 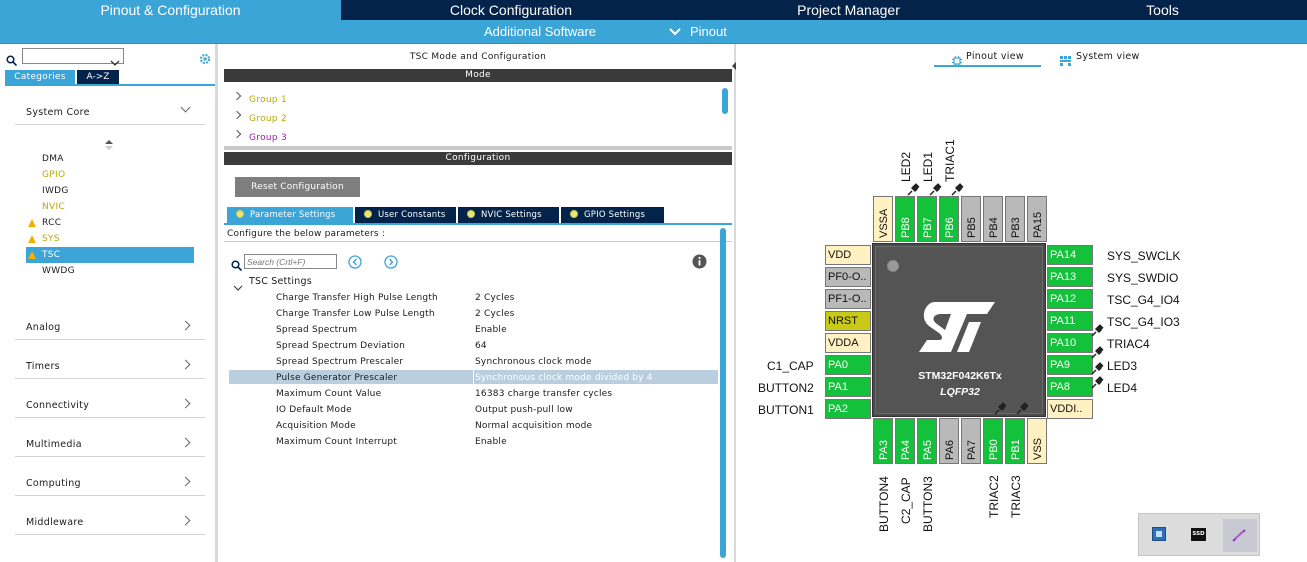 I want to click on tab-user-constants: User Constants, so click(x=405, y=215).